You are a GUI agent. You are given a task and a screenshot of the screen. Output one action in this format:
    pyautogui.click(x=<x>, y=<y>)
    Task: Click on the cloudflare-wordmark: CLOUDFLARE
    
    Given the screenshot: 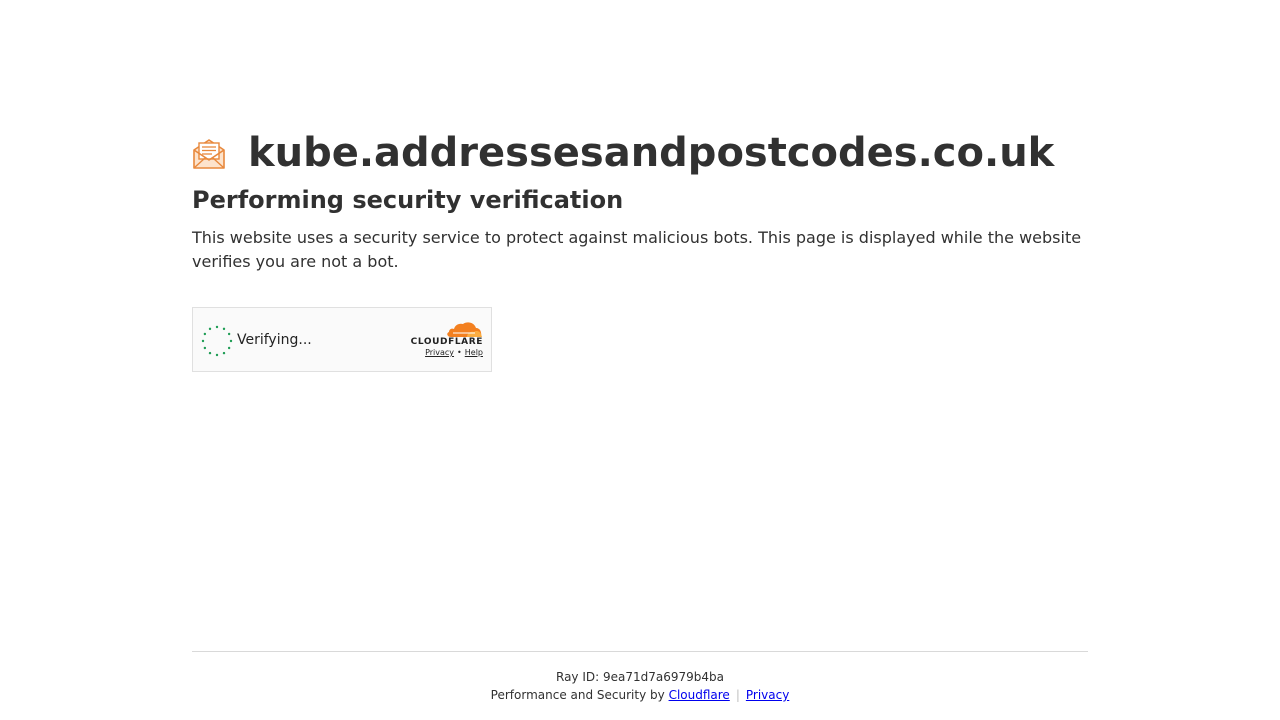 What is the action you would take?
    pyautogui.click(x=446, y=342)
    